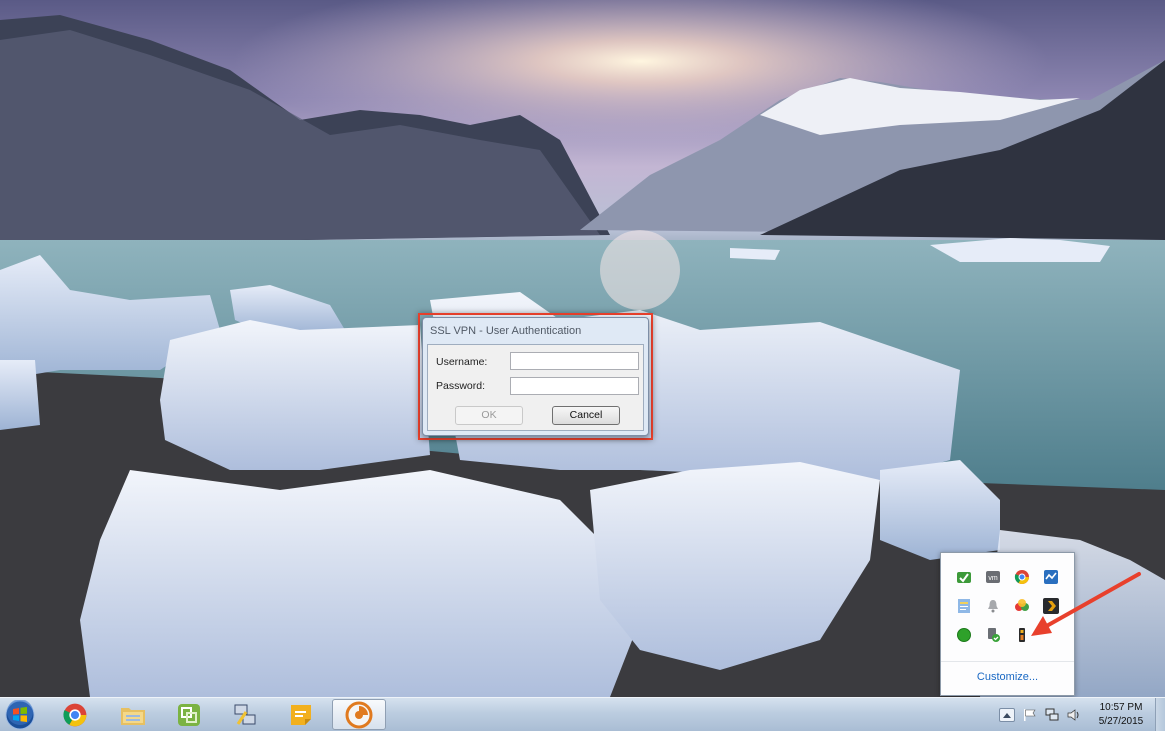 The width and height of the screenshot is (1165, 731). I want to click on bell-icon, so click(992, 605).